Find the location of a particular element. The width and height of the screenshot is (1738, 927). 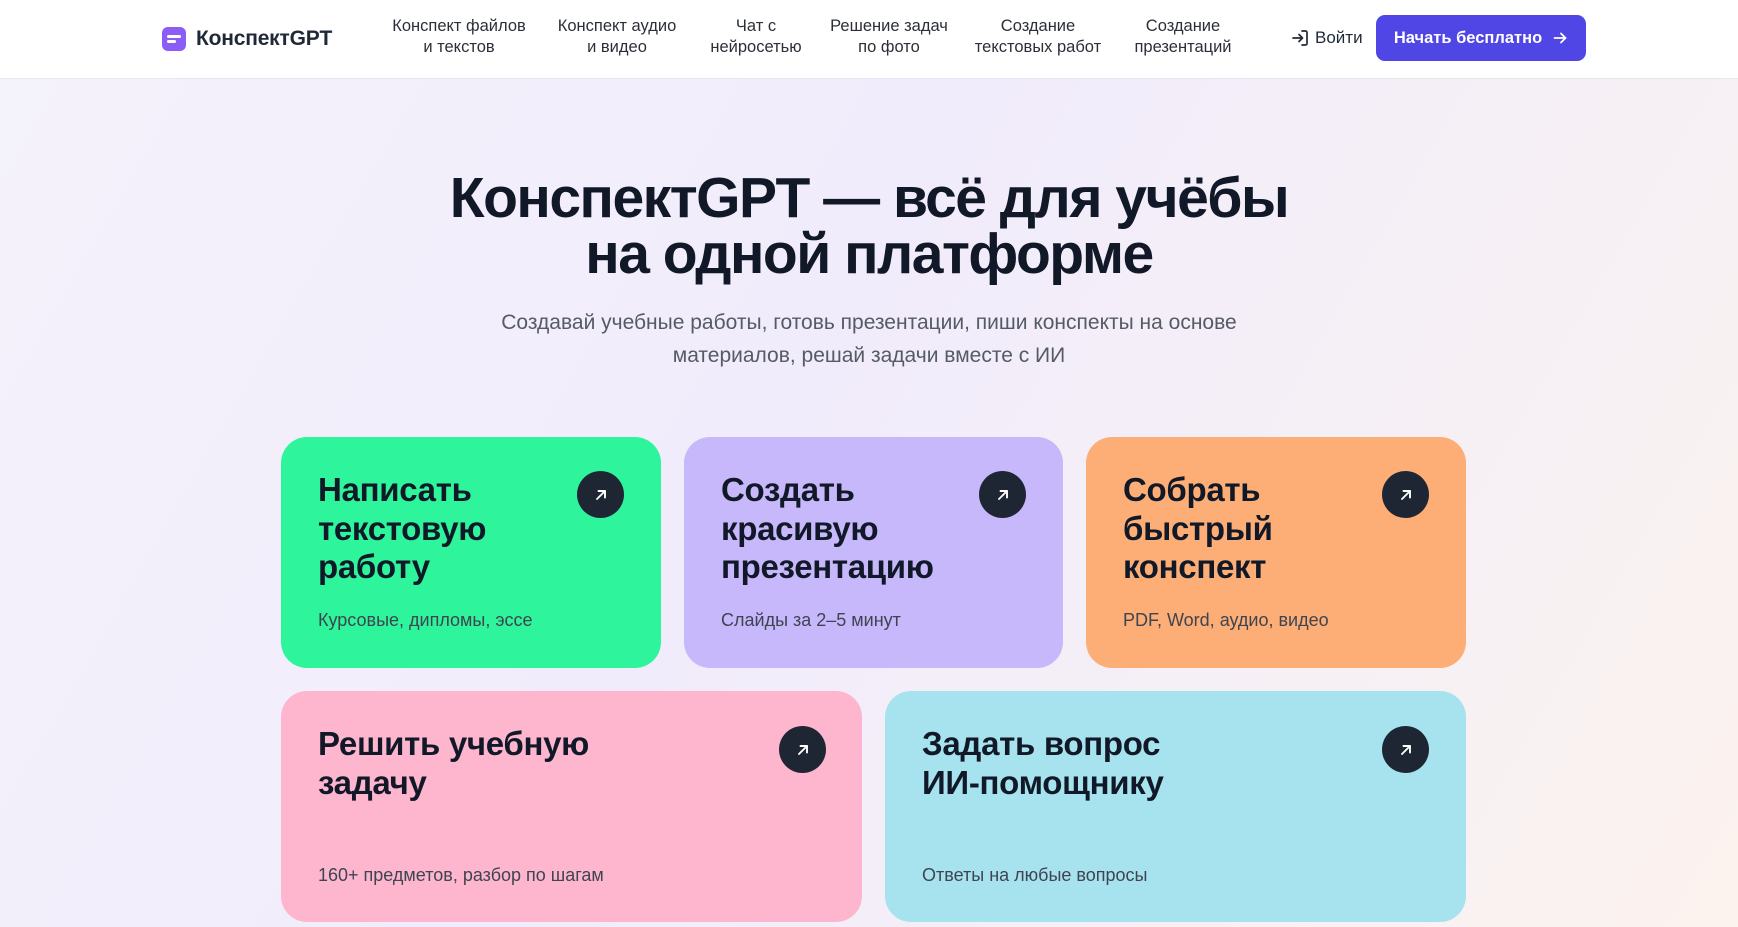

nav-label-line1: Решение задач is located at coordinates (889, 26).